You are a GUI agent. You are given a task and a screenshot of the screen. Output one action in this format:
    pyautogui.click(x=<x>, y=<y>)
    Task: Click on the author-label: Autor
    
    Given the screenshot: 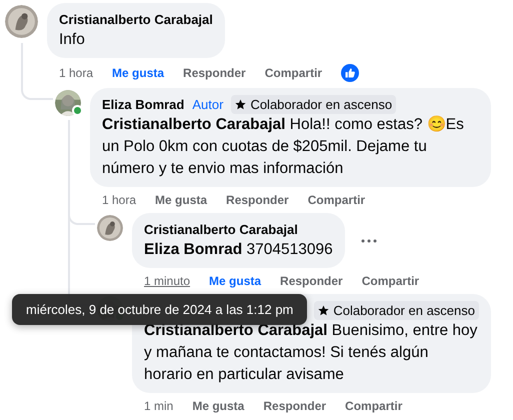 What is the action you would take?
    pyautogui.click(x=208, y=104)
    